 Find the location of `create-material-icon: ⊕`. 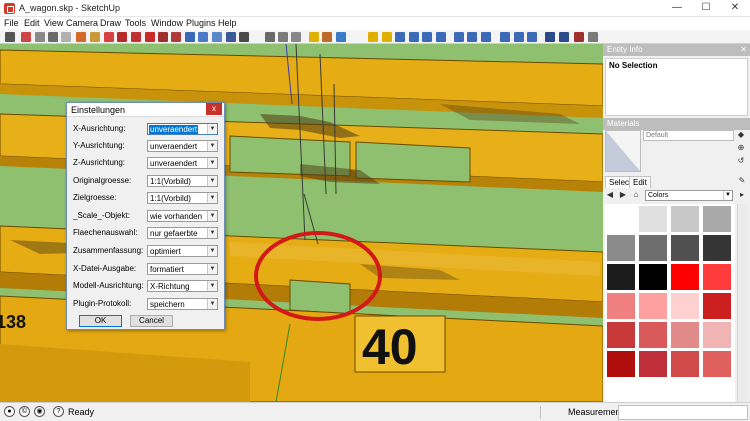

create-material-icon: ⊕ is located at coordinates (741, 148).